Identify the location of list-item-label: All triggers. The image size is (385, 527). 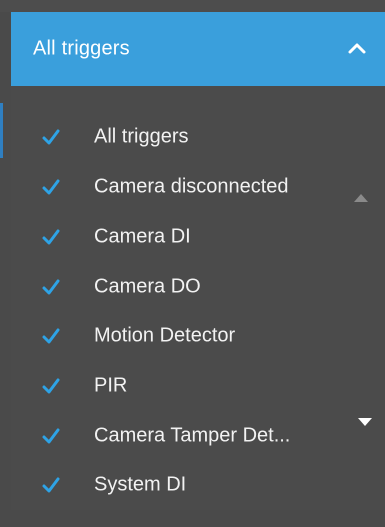
(141, 136).